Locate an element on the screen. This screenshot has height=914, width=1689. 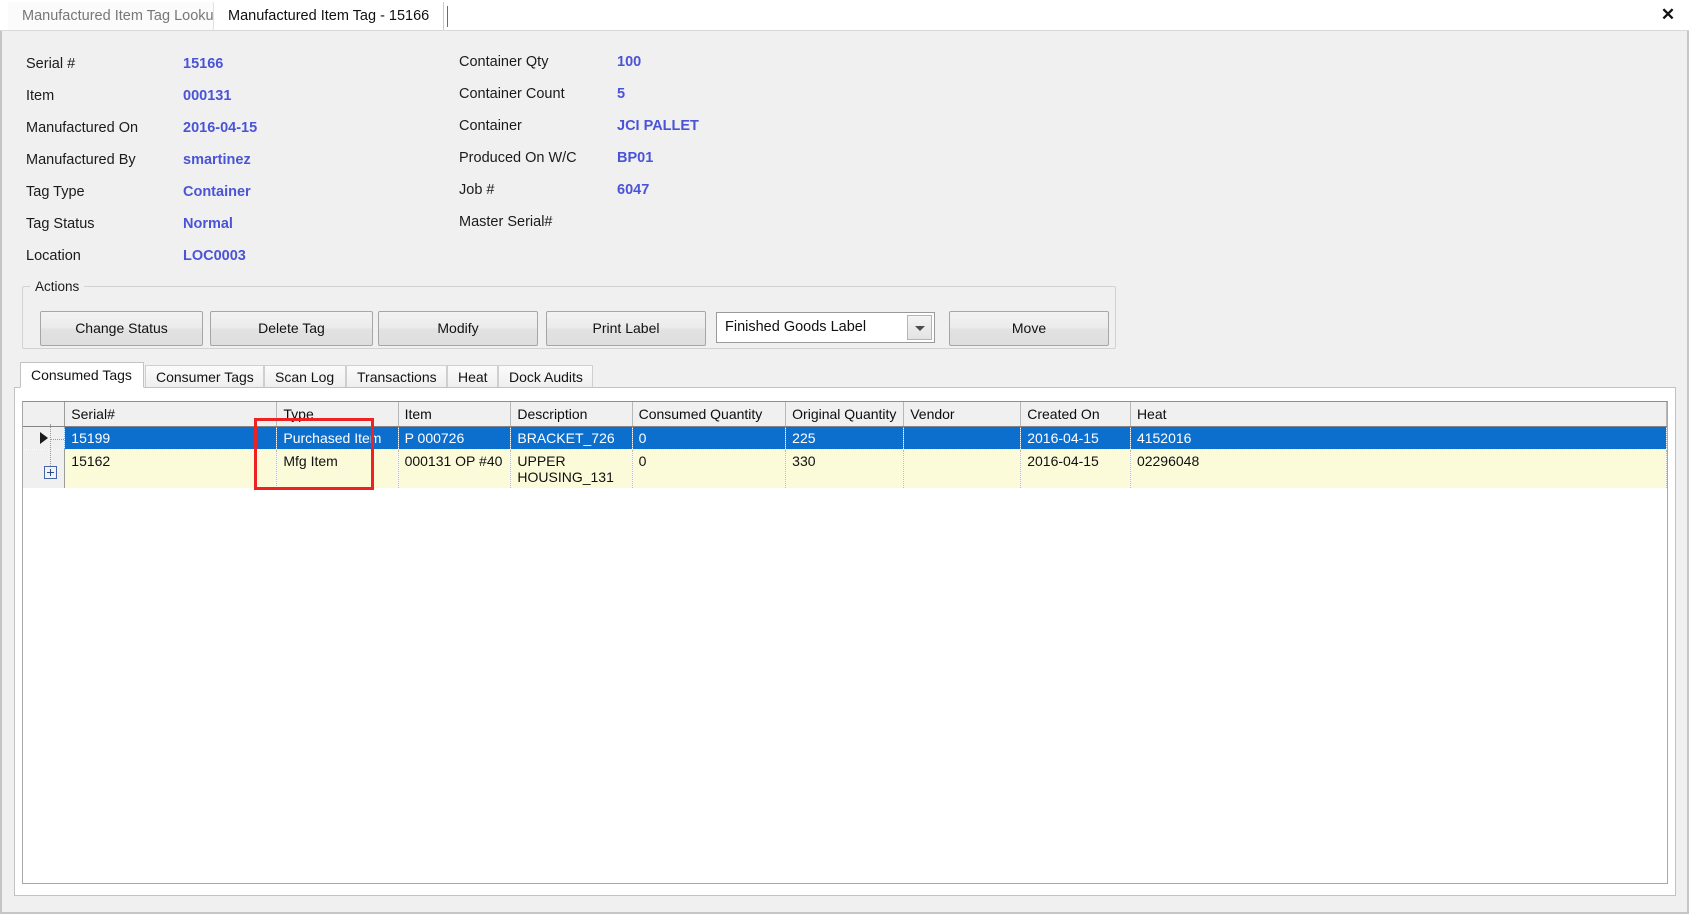
expander-plus-icon is located at coordinates (50, 472).